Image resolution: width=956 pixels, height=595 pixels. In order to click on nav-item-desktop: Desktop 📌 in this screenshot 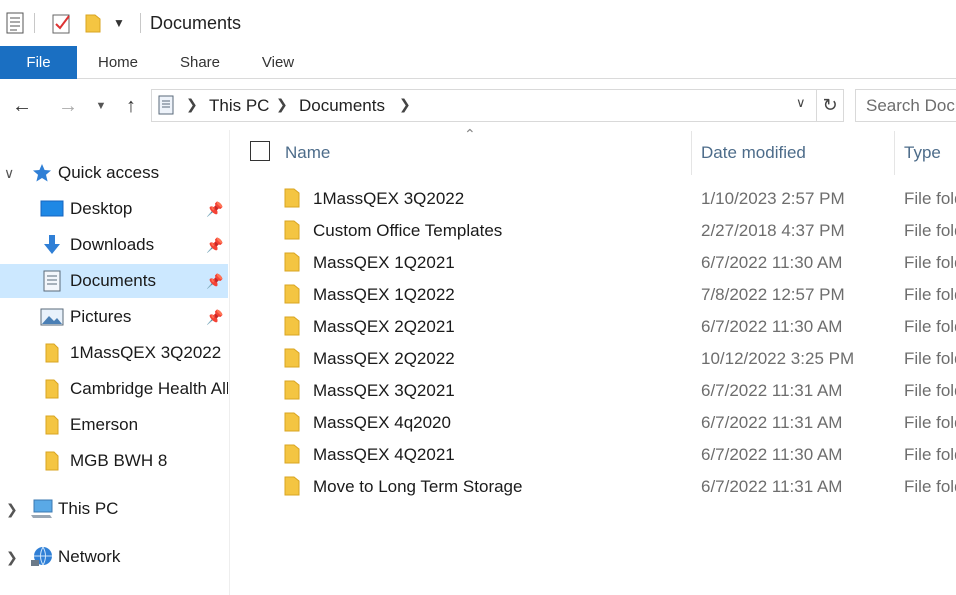, I will do `click(114, 209)`.